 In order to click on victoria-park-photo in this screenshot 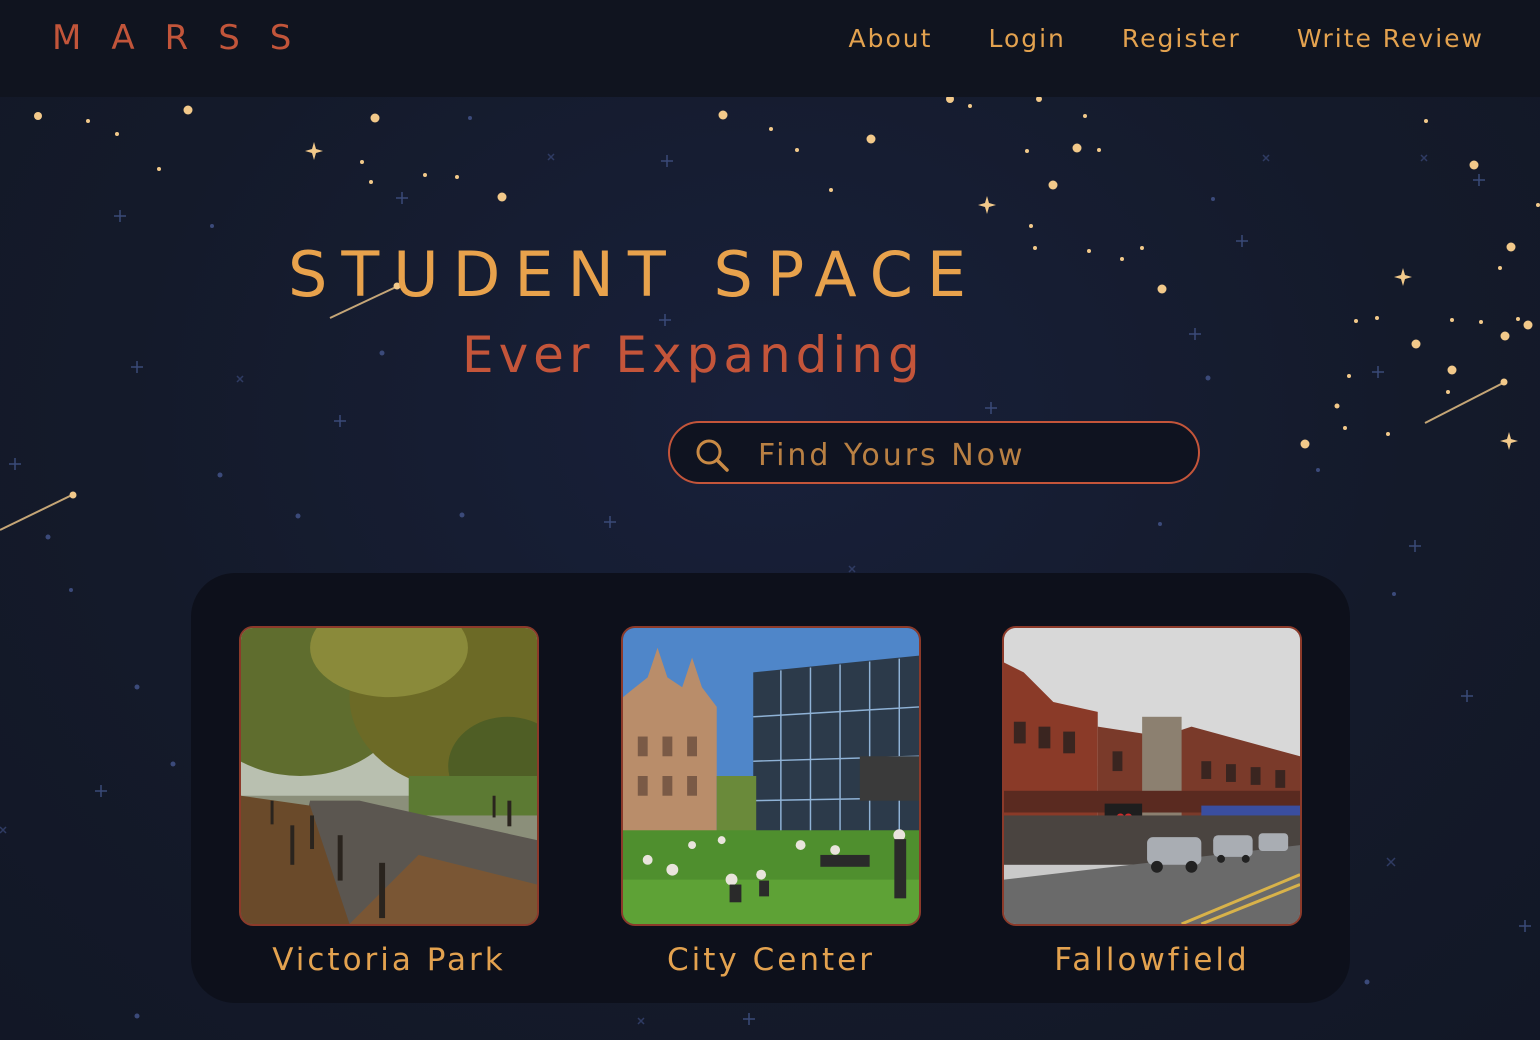, I will do `click(389, 776)`.